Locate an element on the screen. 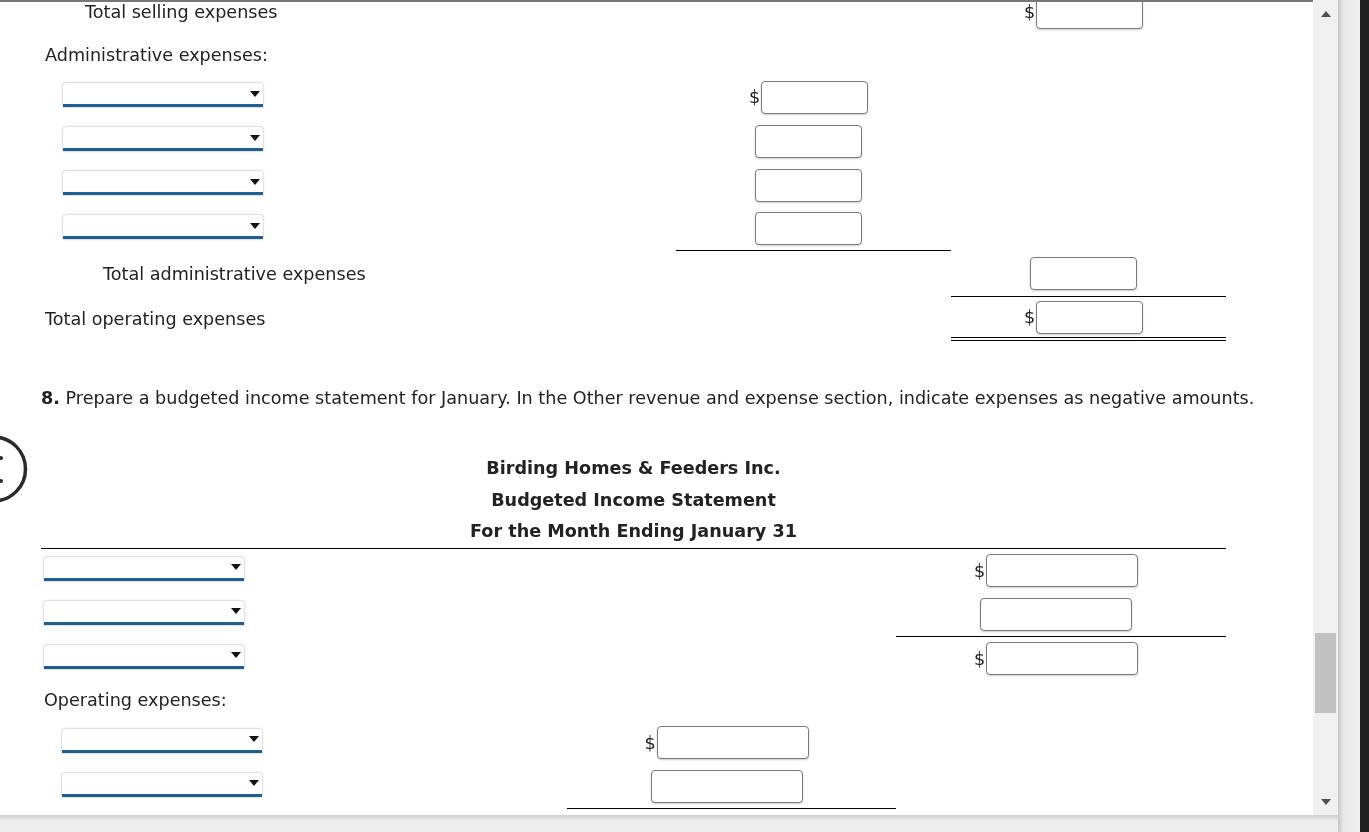  row-label: Operating expenses: is located at coordinates (135, 700).